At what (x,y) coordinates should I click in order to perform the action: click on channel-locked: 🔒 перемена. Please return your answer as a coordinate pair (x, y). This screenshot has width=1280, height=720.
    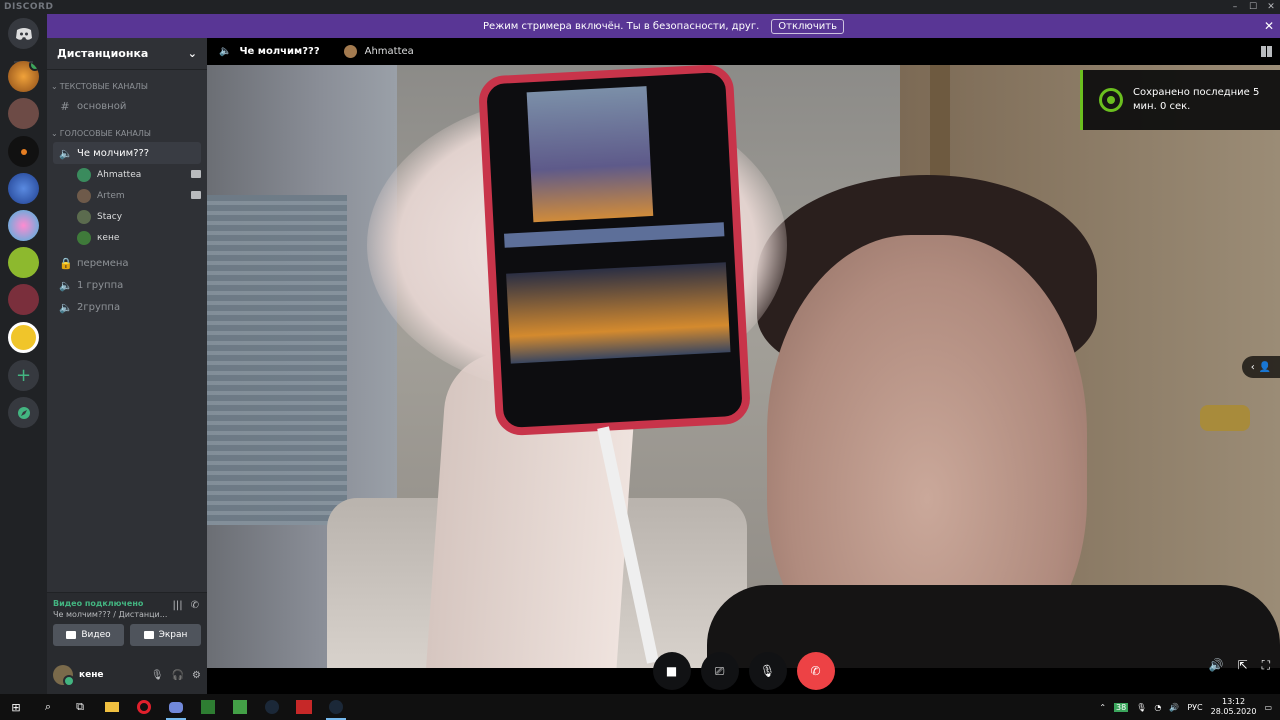
    Looking at the image, I should click on (127, 263).